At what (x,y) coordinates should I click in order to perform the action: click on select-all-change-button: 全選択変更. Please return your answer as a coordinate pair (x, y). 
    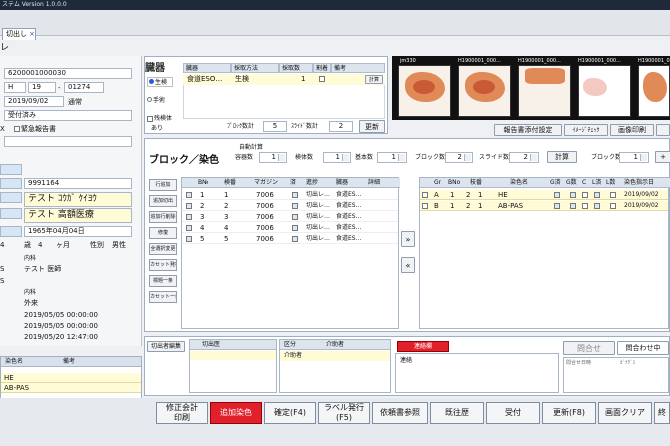
    Looking at the image, I should click on (163, 249).